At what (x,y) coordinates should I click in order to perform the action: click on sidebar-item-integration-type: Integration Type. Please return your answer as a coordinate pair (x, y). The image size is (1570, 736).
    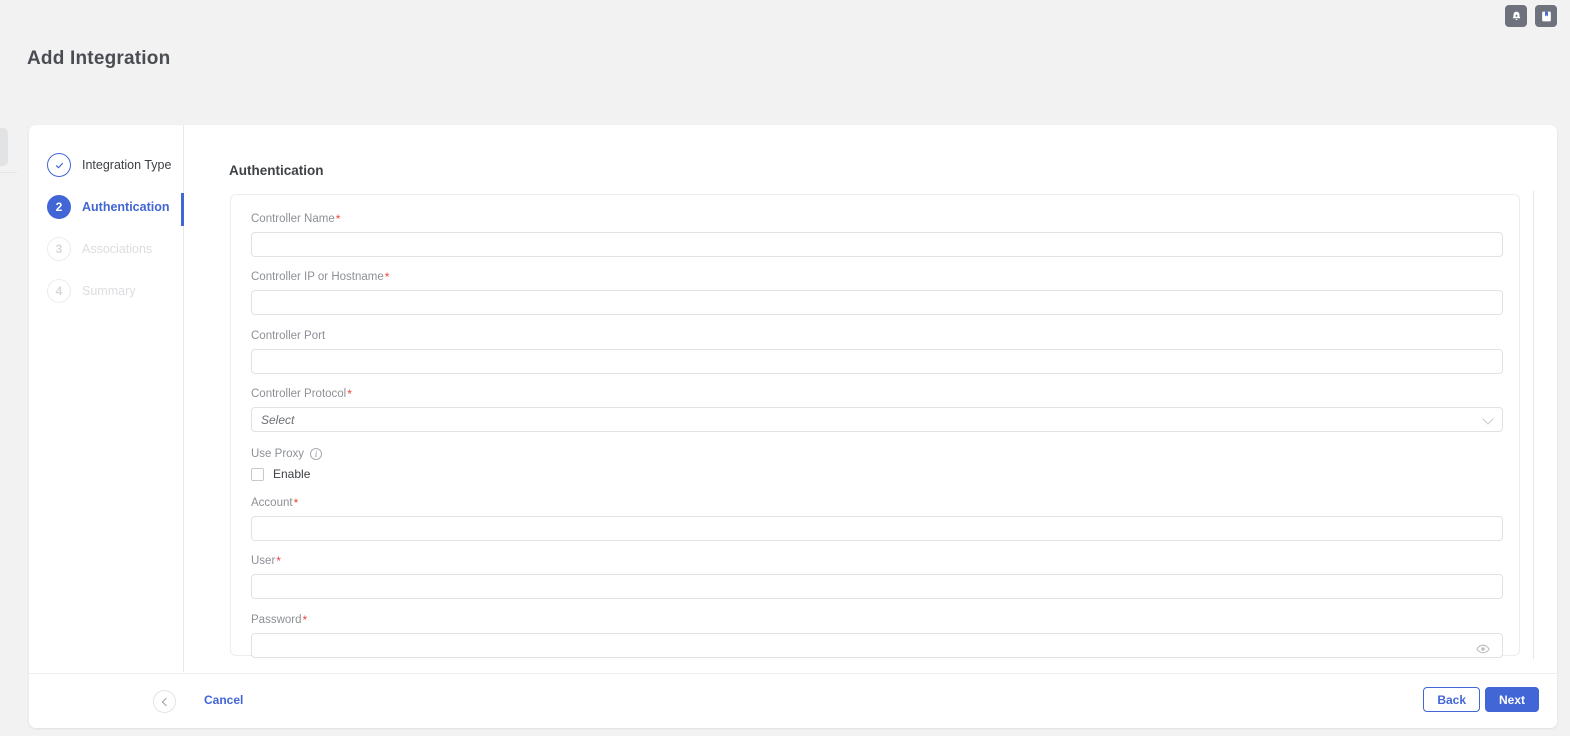
    Looking at the image, I should click on (109, 165).